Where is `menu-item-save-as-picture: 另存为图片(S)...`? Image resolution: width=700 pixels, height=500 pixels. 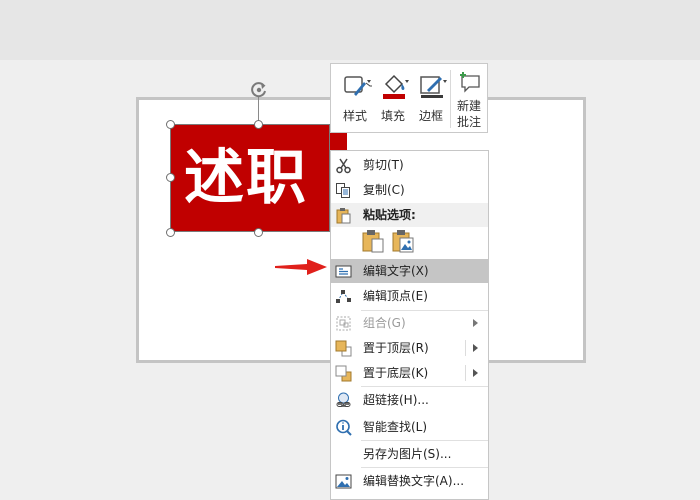 menu-item-save-as-picture: 另存为图片(S)... is located at coordinates (409, 454).